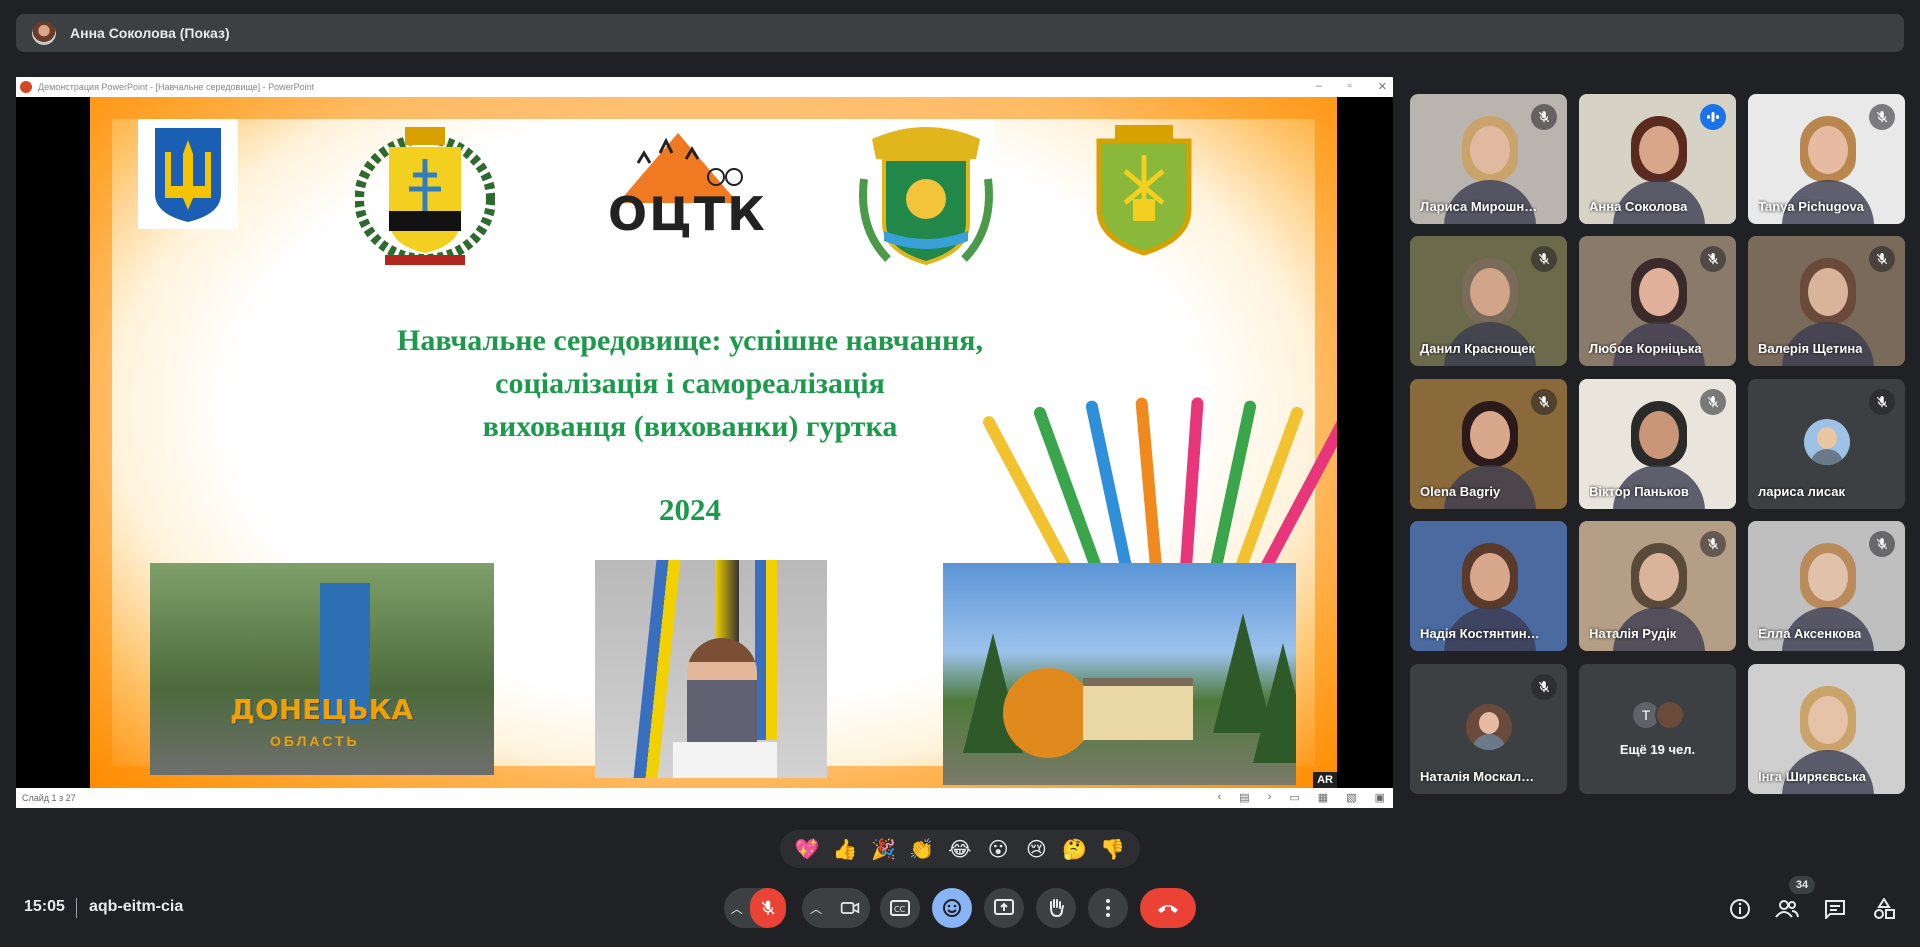 Image resolution: width=1920 pixels, height=947 pixels. Describe the element at coordinates (687, 214) in the screenshot. I see `octk-logo-text: ОЦТК` at that location.